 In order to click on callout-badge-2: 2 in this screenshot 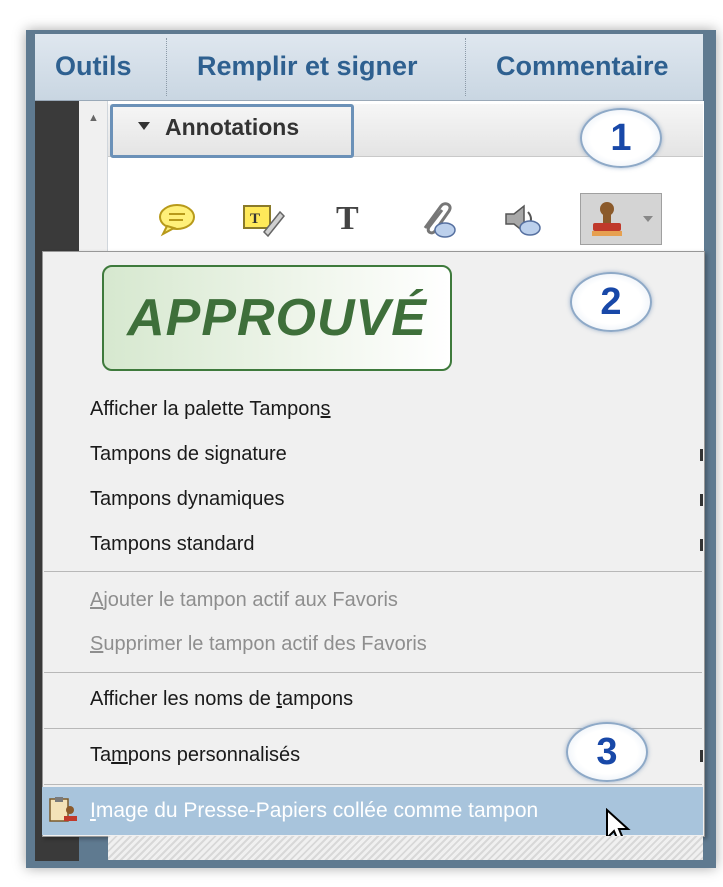, I will do `click(611, 302)`.